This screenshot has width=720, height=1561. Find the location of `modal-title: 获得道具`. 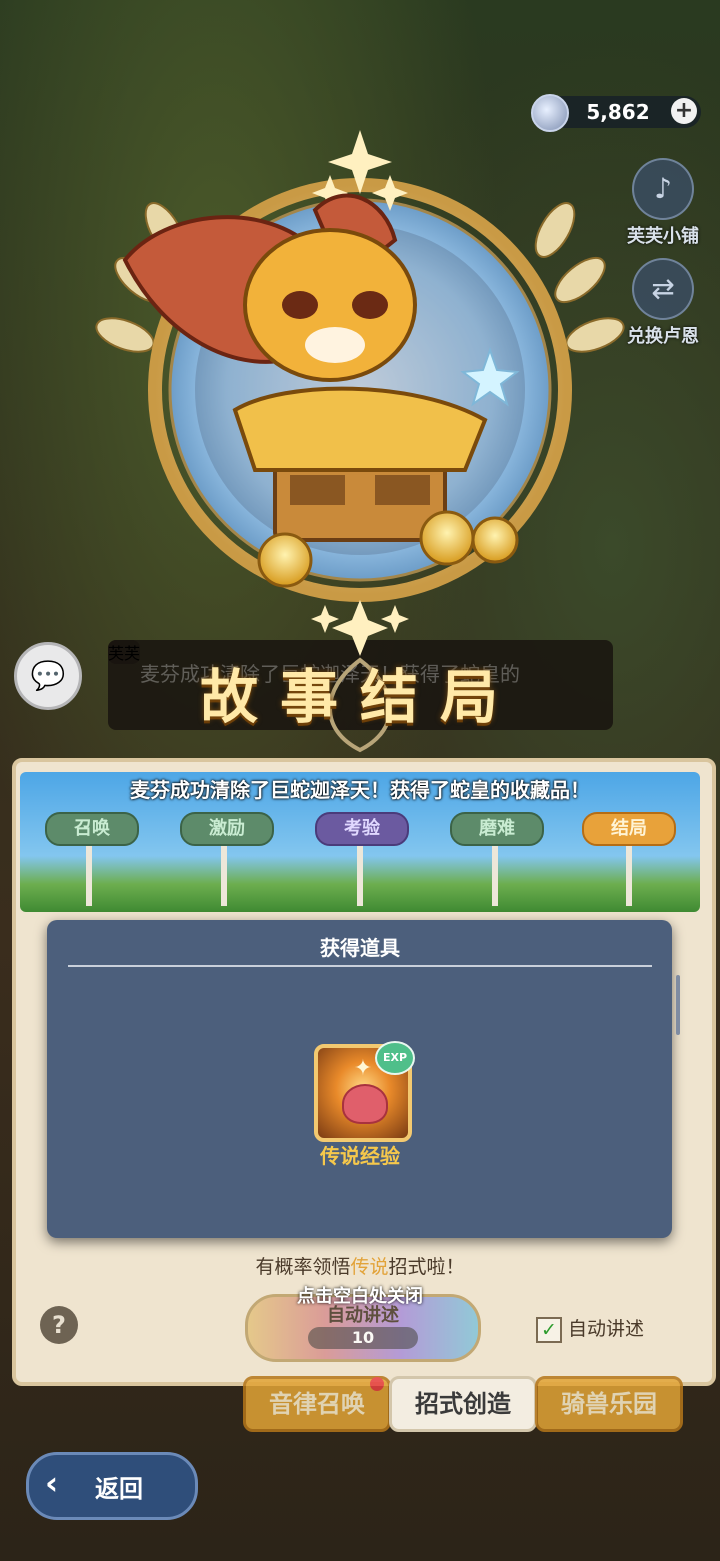

modal-title: 获得道具 is located at coordinates (360, 948).